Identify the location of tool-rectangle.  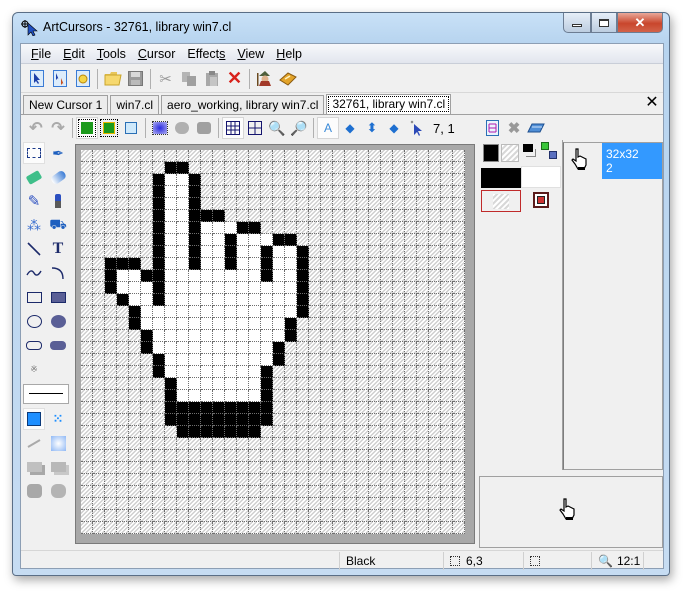
(34, 297).